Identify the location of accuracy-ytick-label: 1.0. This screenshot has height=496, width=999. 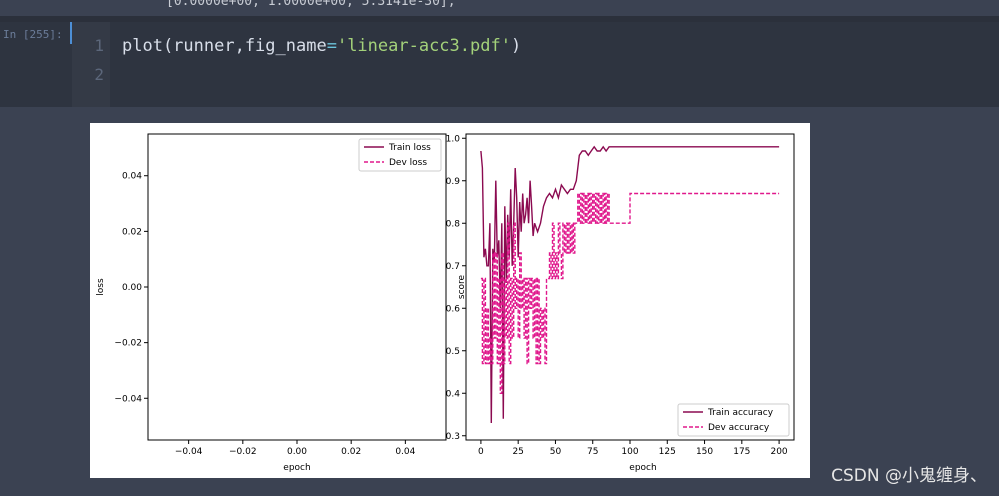
(453, 139).